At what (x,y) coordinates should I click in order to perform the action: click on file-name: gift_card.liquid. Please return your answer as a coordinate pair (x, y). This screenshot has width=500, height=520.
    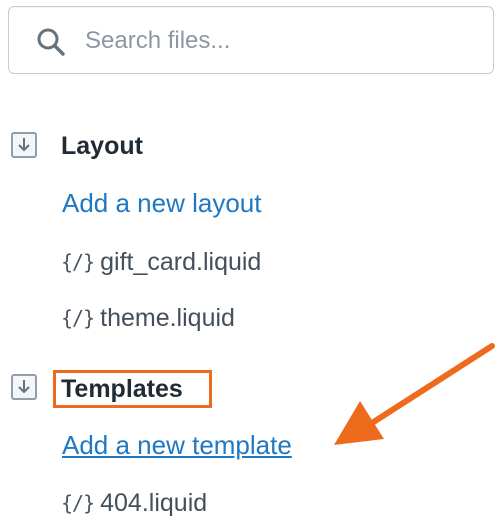
    Looking at the image, I should click on (181, 262).